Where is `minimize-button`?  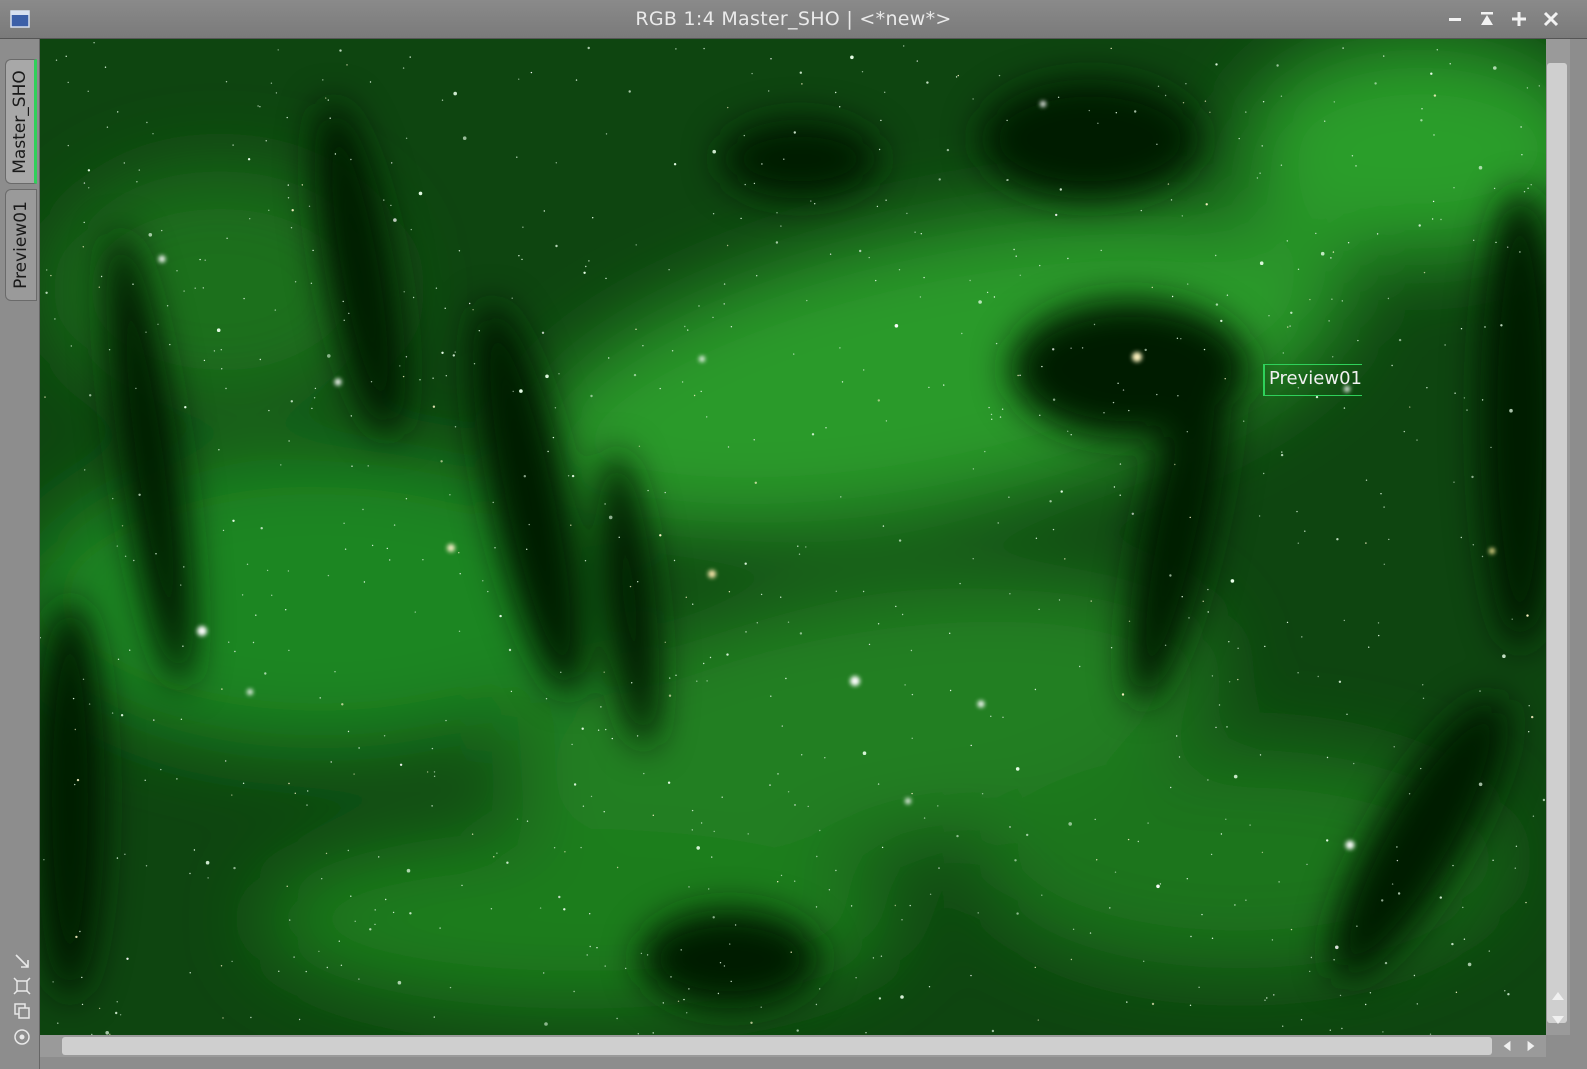 minimize-button is located at coordinates (1455, 19).